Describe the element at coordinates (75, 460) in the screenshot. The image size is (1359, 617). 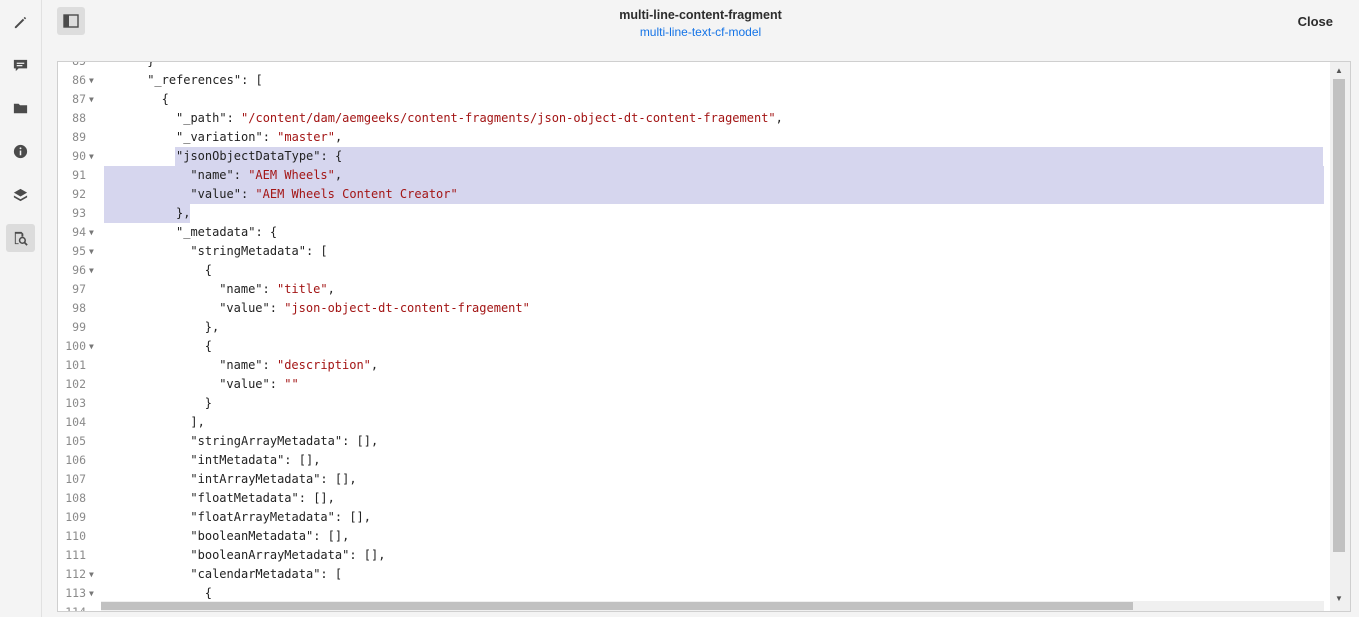
I see `line-number: 106` at that location.